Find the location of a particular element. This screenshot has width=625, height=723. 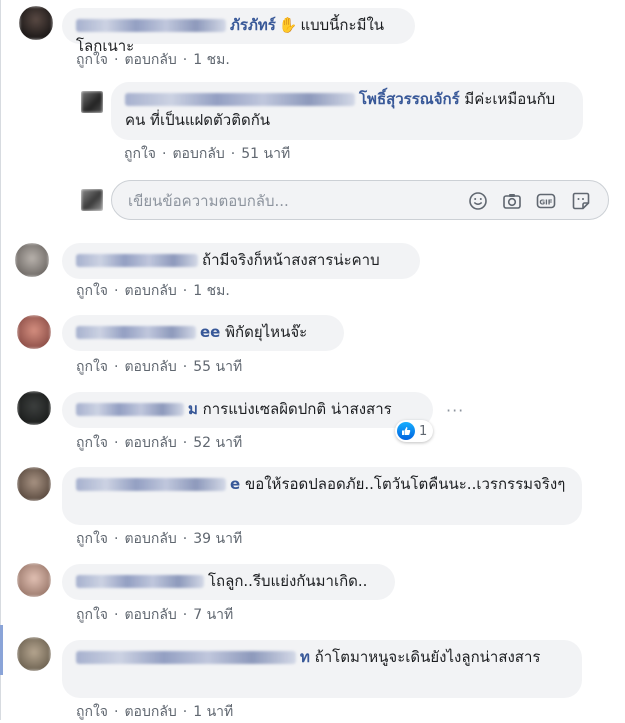

reply-composer: GIF is located at coordinates (360, 200).